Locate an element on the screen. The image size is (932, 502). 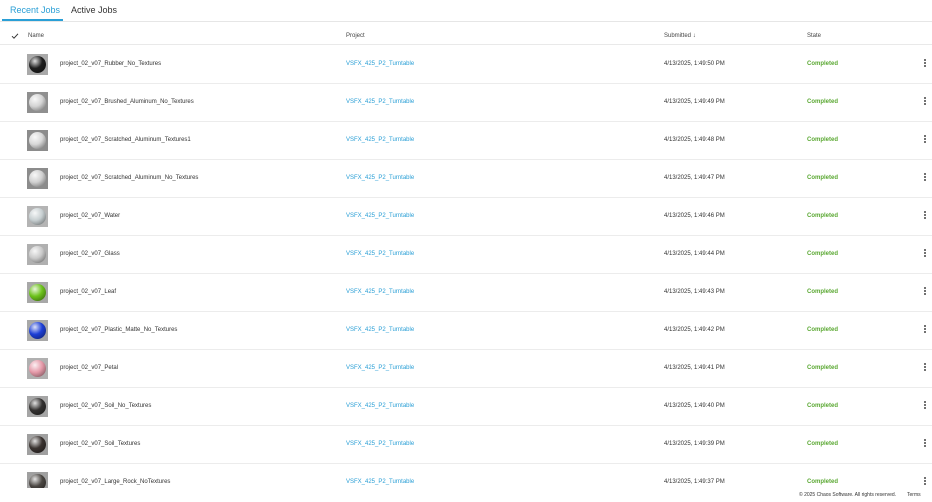
column-header-submitted: Submitted ↓ is located at coordinates (680, 36).